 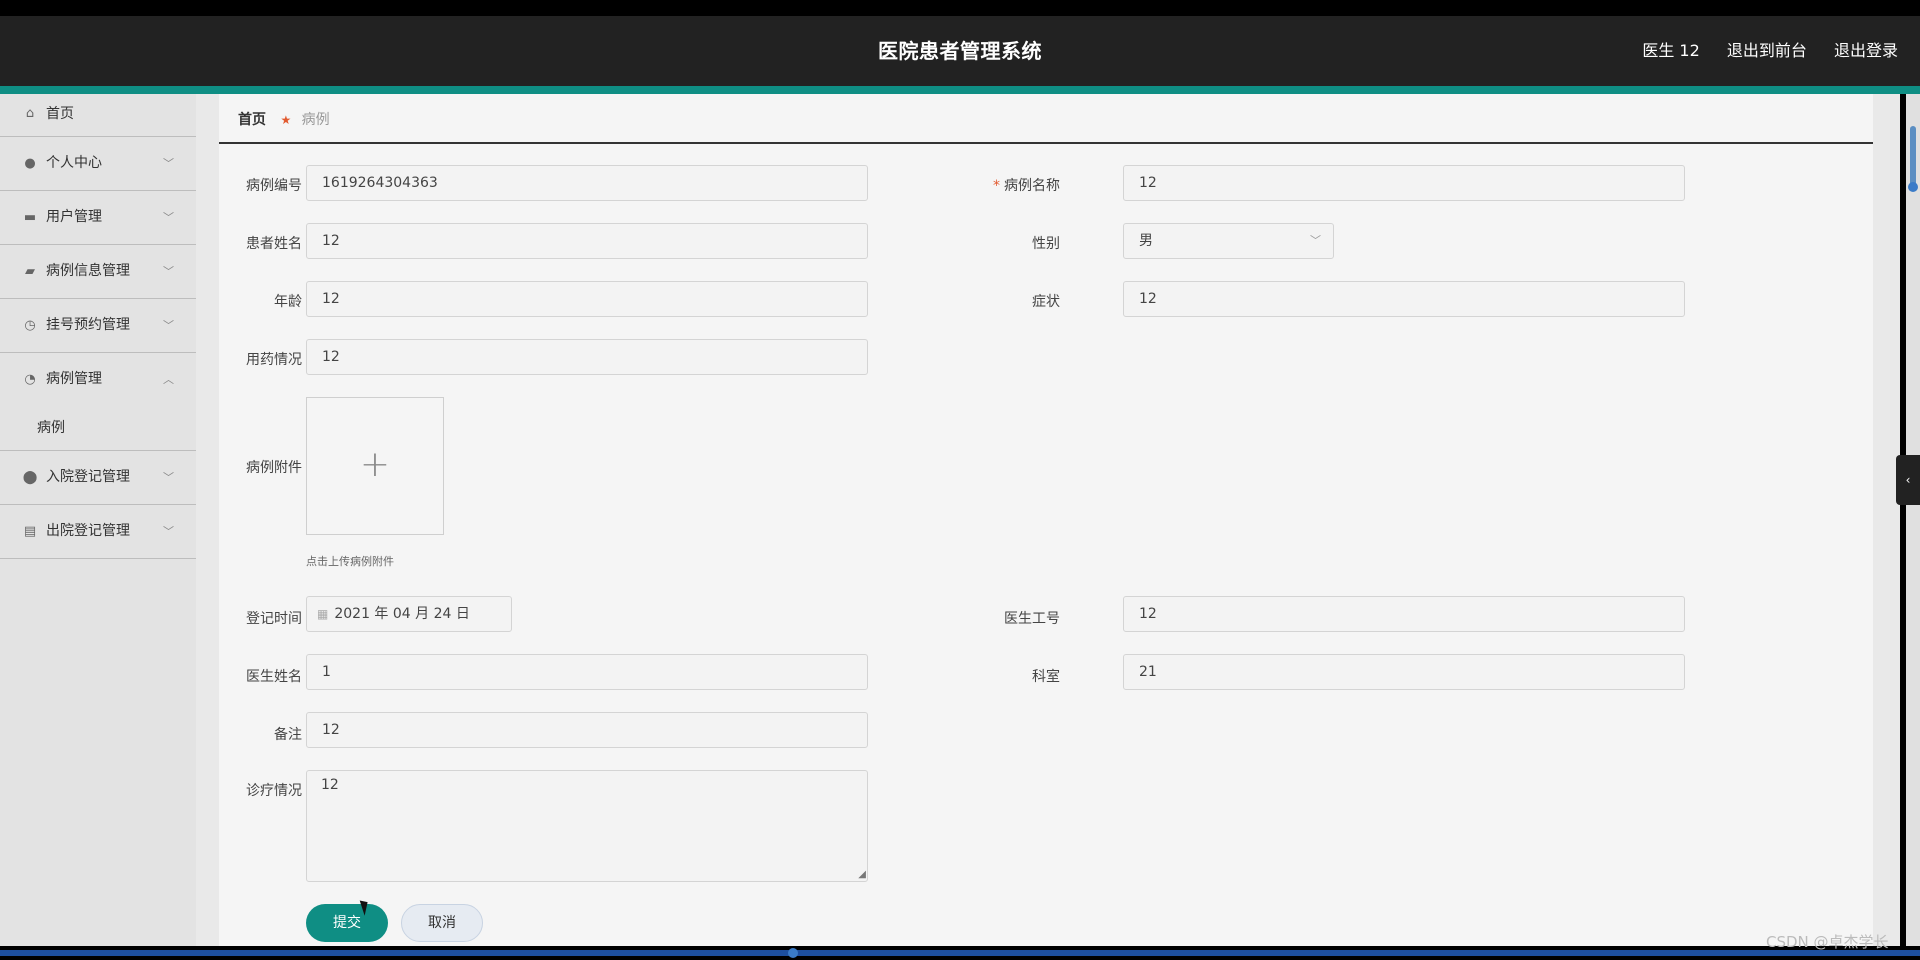 I want to click on sidebar-item-home: ⌂ 首页, so click(x=98, y=115).